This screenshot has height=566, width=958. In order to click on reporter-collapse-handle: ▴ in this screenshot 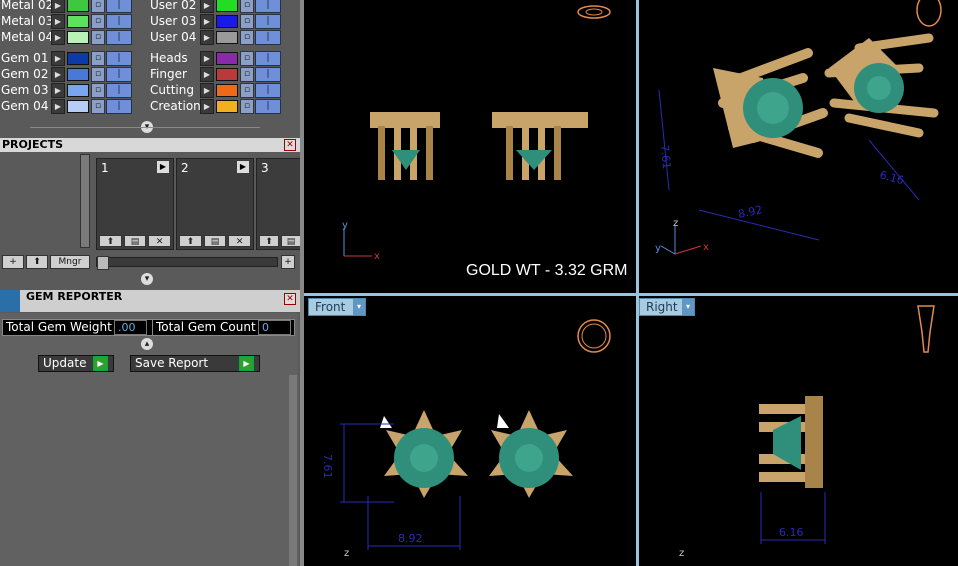, I will do `click(147, 344)`.